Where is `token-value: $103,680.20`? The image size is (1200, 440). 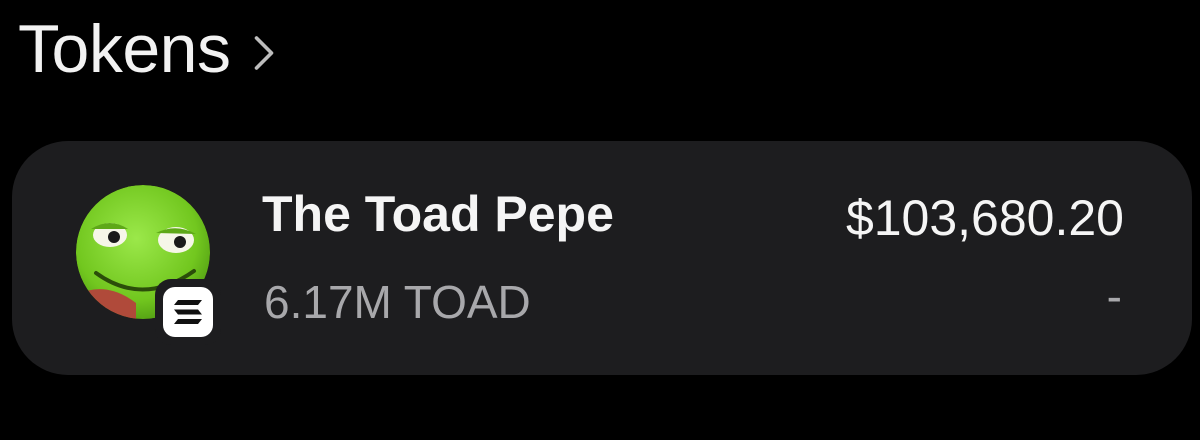
token-value: $103,680.20 is located at coordinates (984, 218).